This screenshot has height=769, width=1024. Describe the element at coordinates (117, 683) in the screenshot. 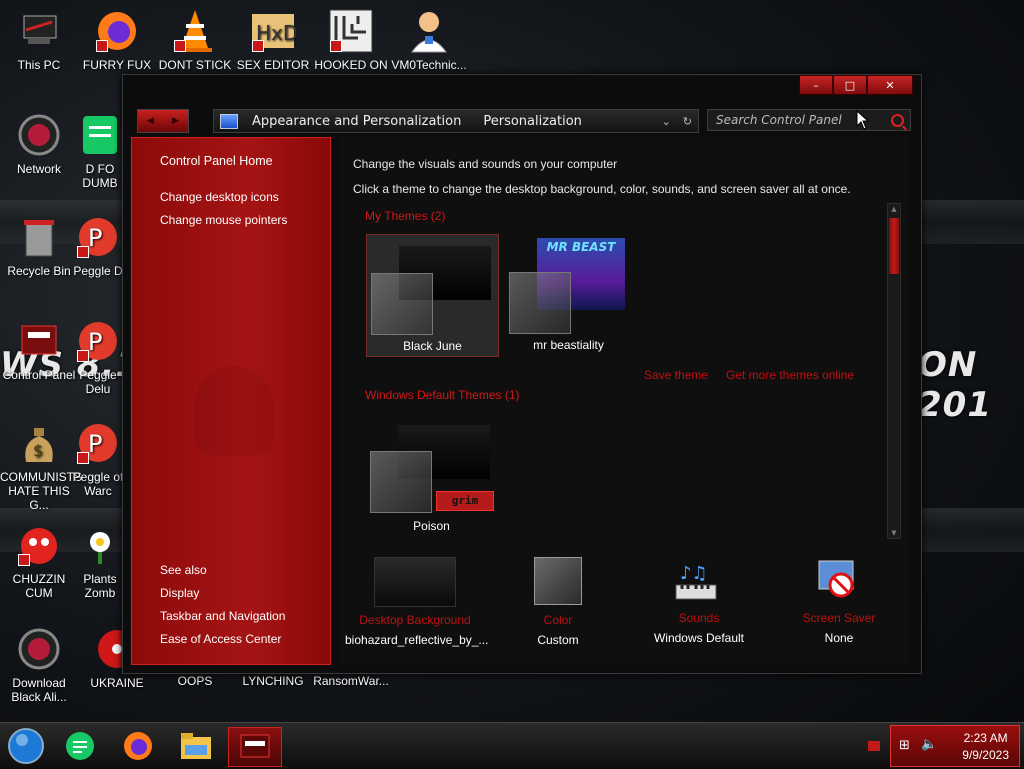

I see `icon-label: UKRAINE` at that location.